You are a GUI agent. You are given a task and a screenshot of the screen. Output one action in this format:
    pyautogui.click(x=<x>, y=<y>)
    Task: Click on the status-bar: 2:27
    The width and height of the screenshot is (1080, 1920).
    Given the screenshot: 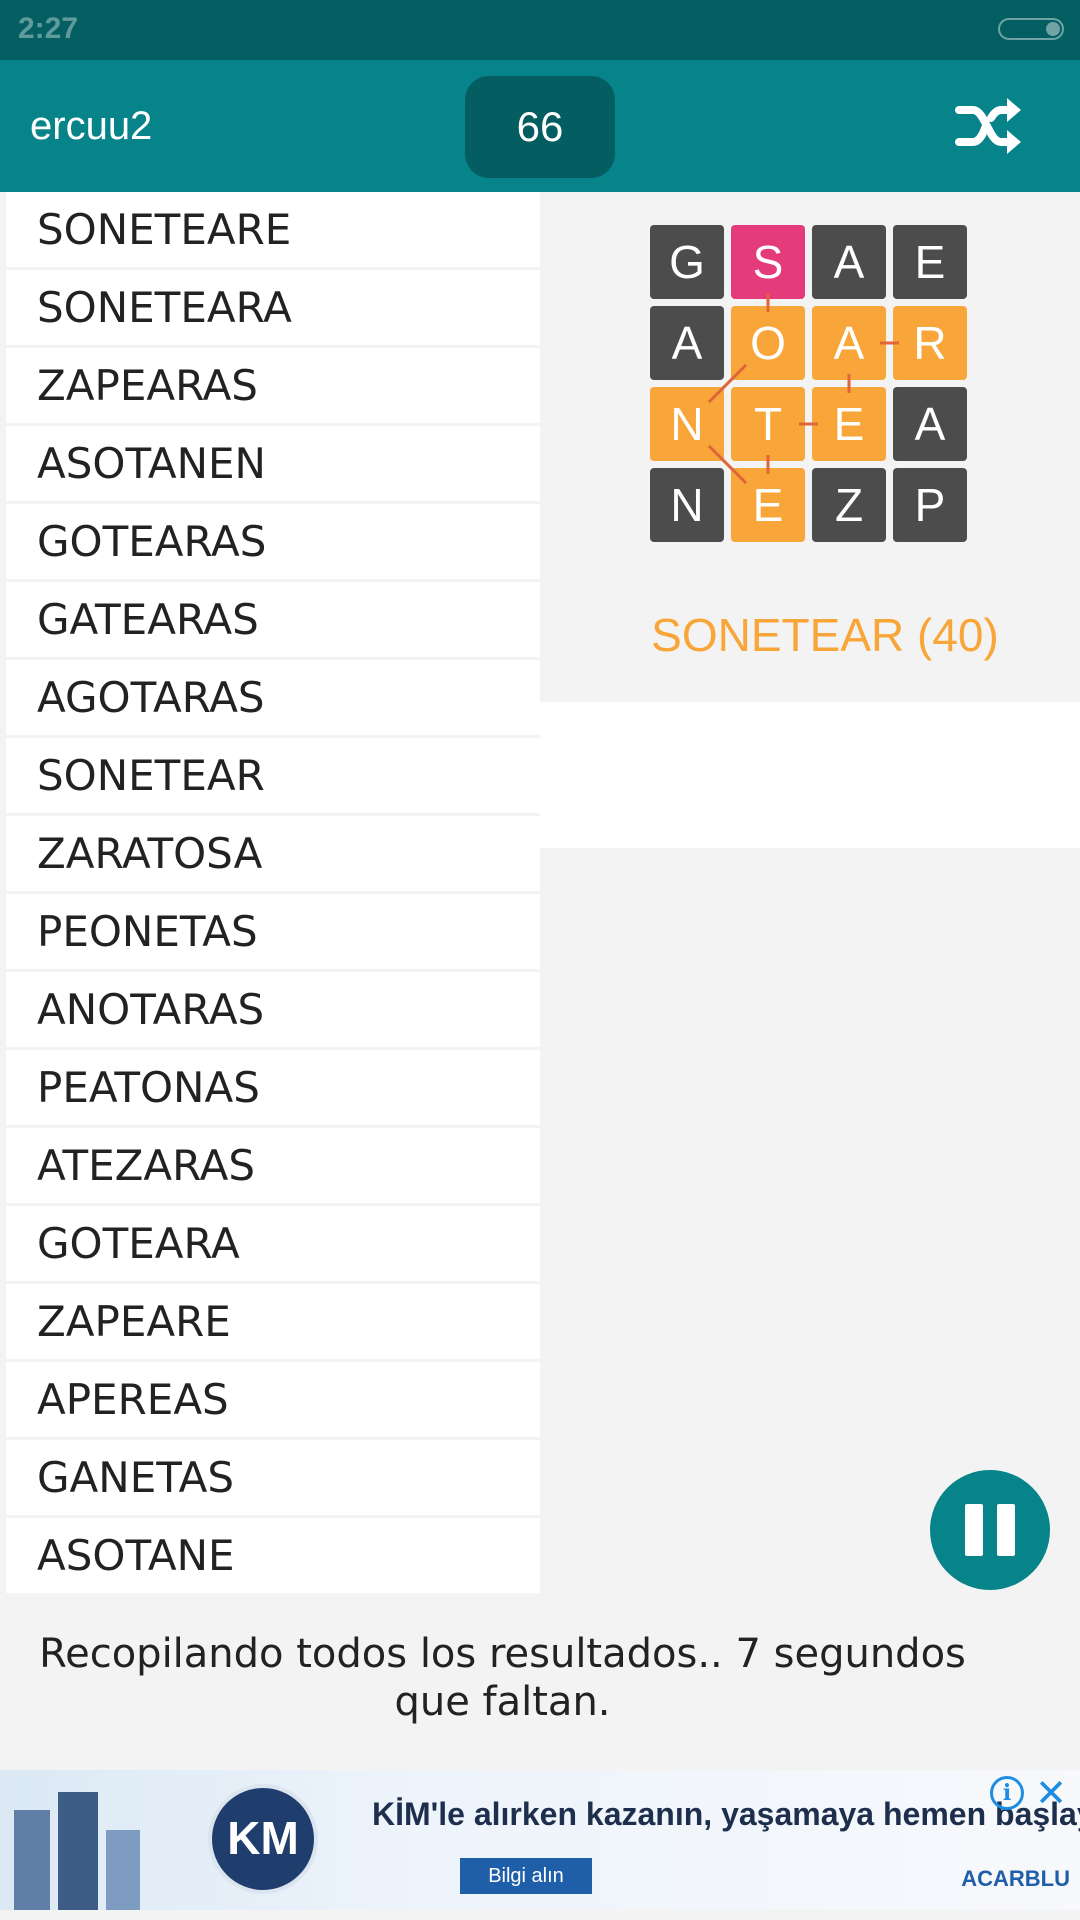 What is the action you would take?
    pyautogui.click(x=540, y=30)
    